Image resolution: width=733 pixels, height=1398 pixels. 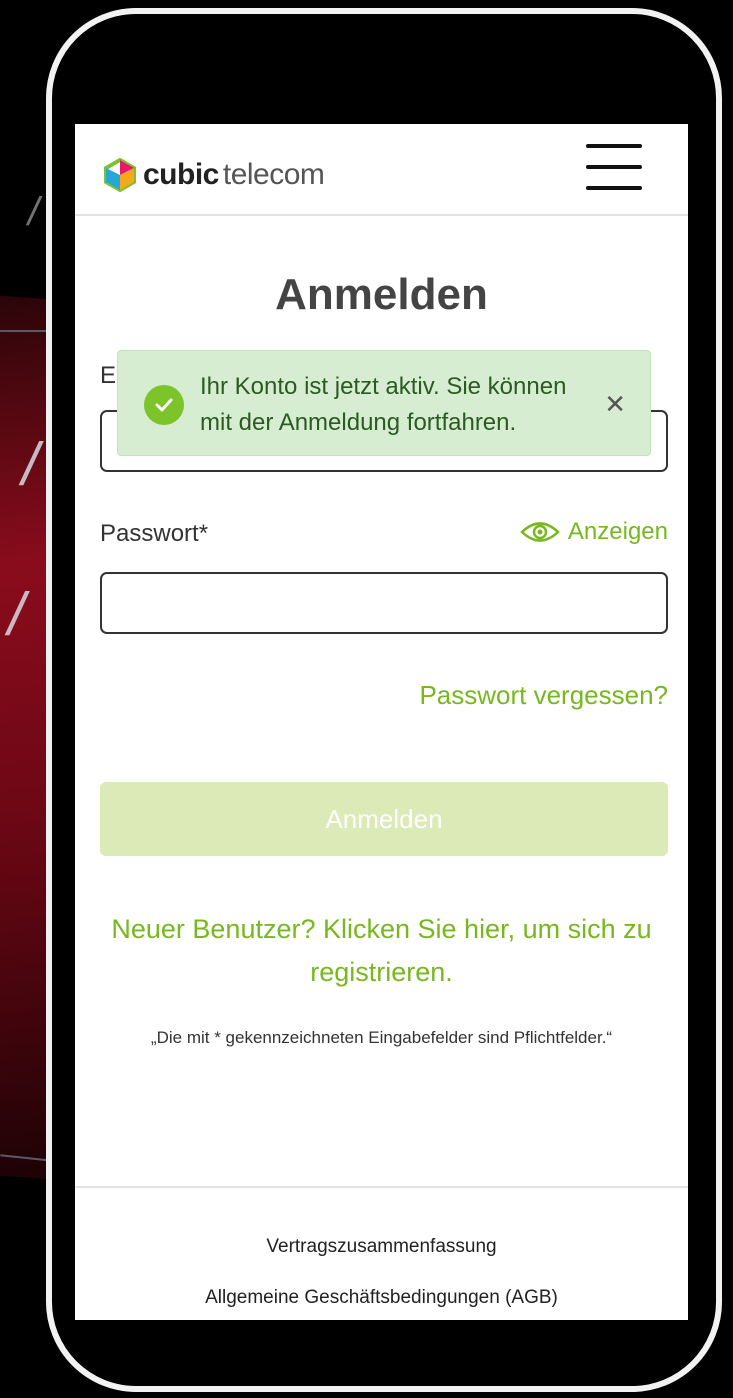 I want to click on logo-text-light: telecom, so click(x=273, y=174).